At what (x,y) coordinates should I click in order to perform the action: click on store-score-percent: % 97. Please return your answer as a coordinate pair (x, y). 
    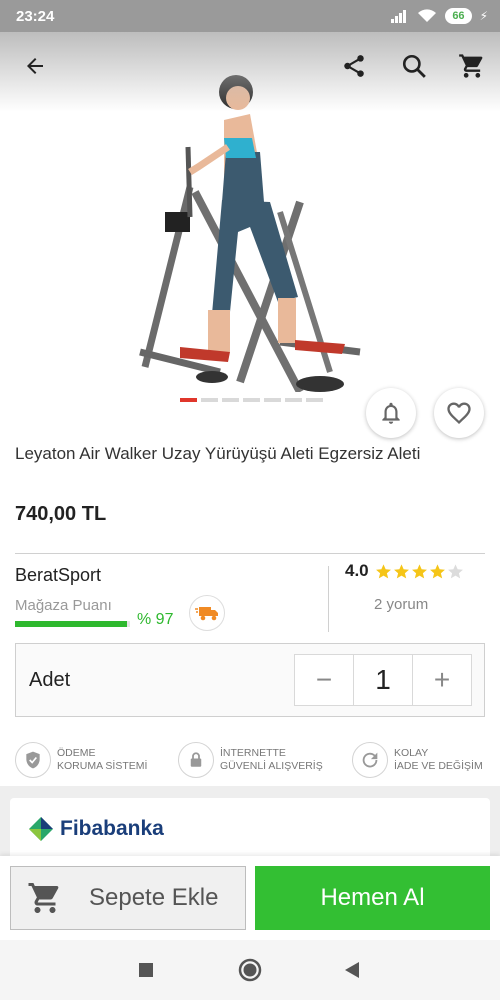
    Looking at the image, I should click on (155, 619).